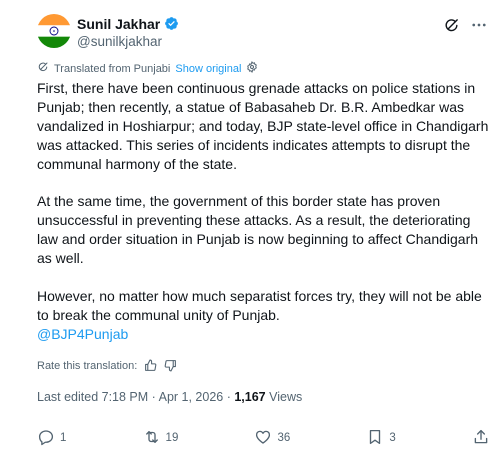  Describe the element at coordinates (170, 365) in the screenshot. I see `thumbs-down-icon` at that location.